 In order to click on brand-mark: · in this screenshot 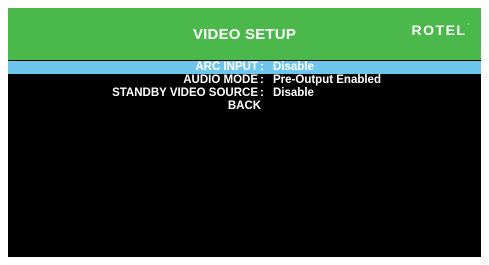, I will do `click(469, 25)`.